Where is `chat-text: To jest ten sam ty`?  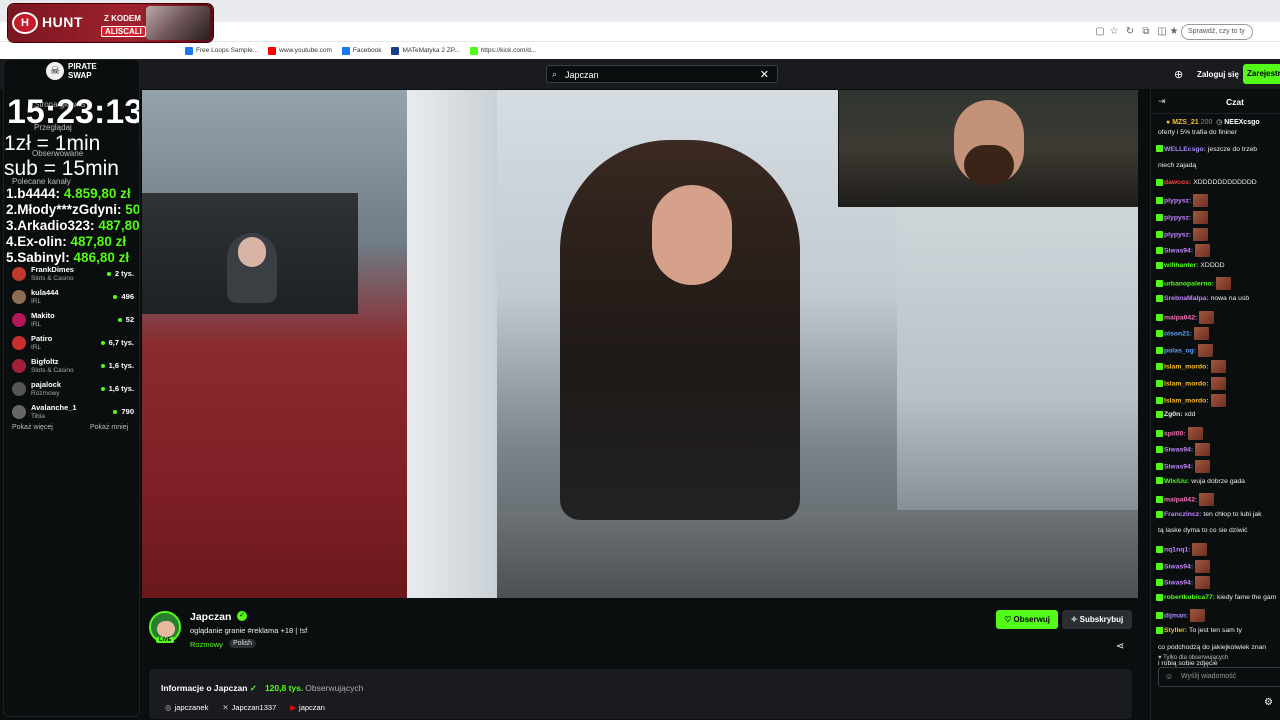
chat-text: To jest ten sam ty is located at coordinates (1215, 630).